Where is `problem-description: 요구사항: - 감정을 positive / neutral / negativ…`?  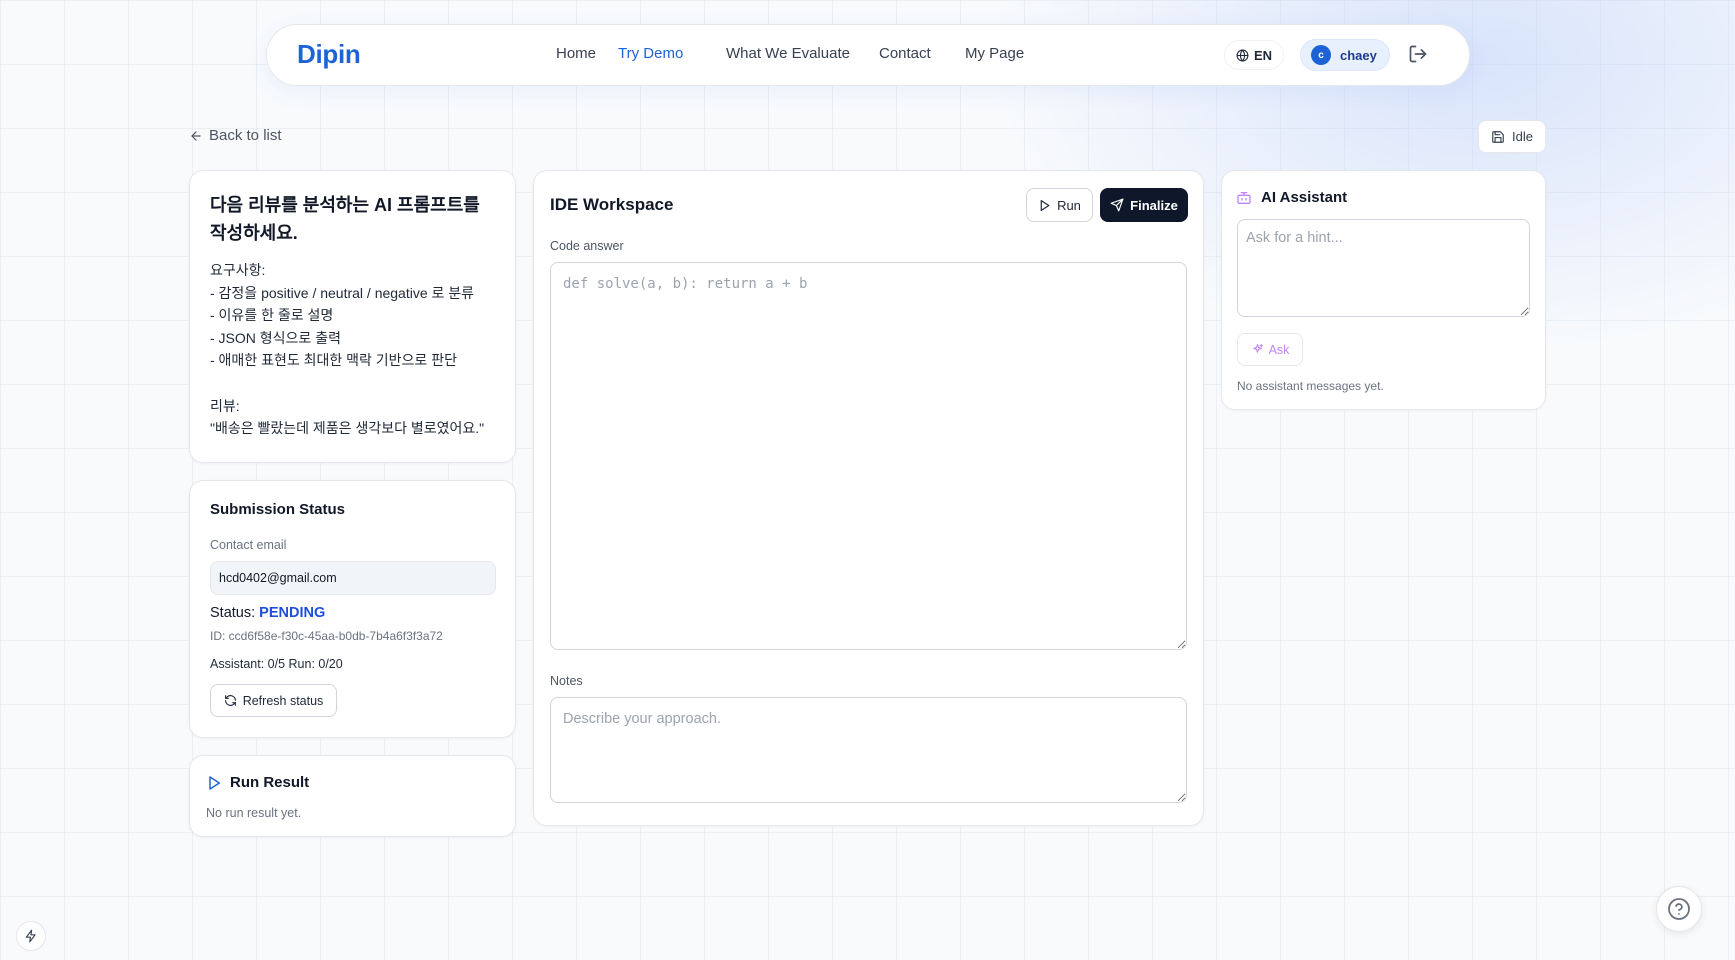 problem-description: 요구사항: - 감정을 positive / neutral / negativ… is located at coordinates (347, 349).